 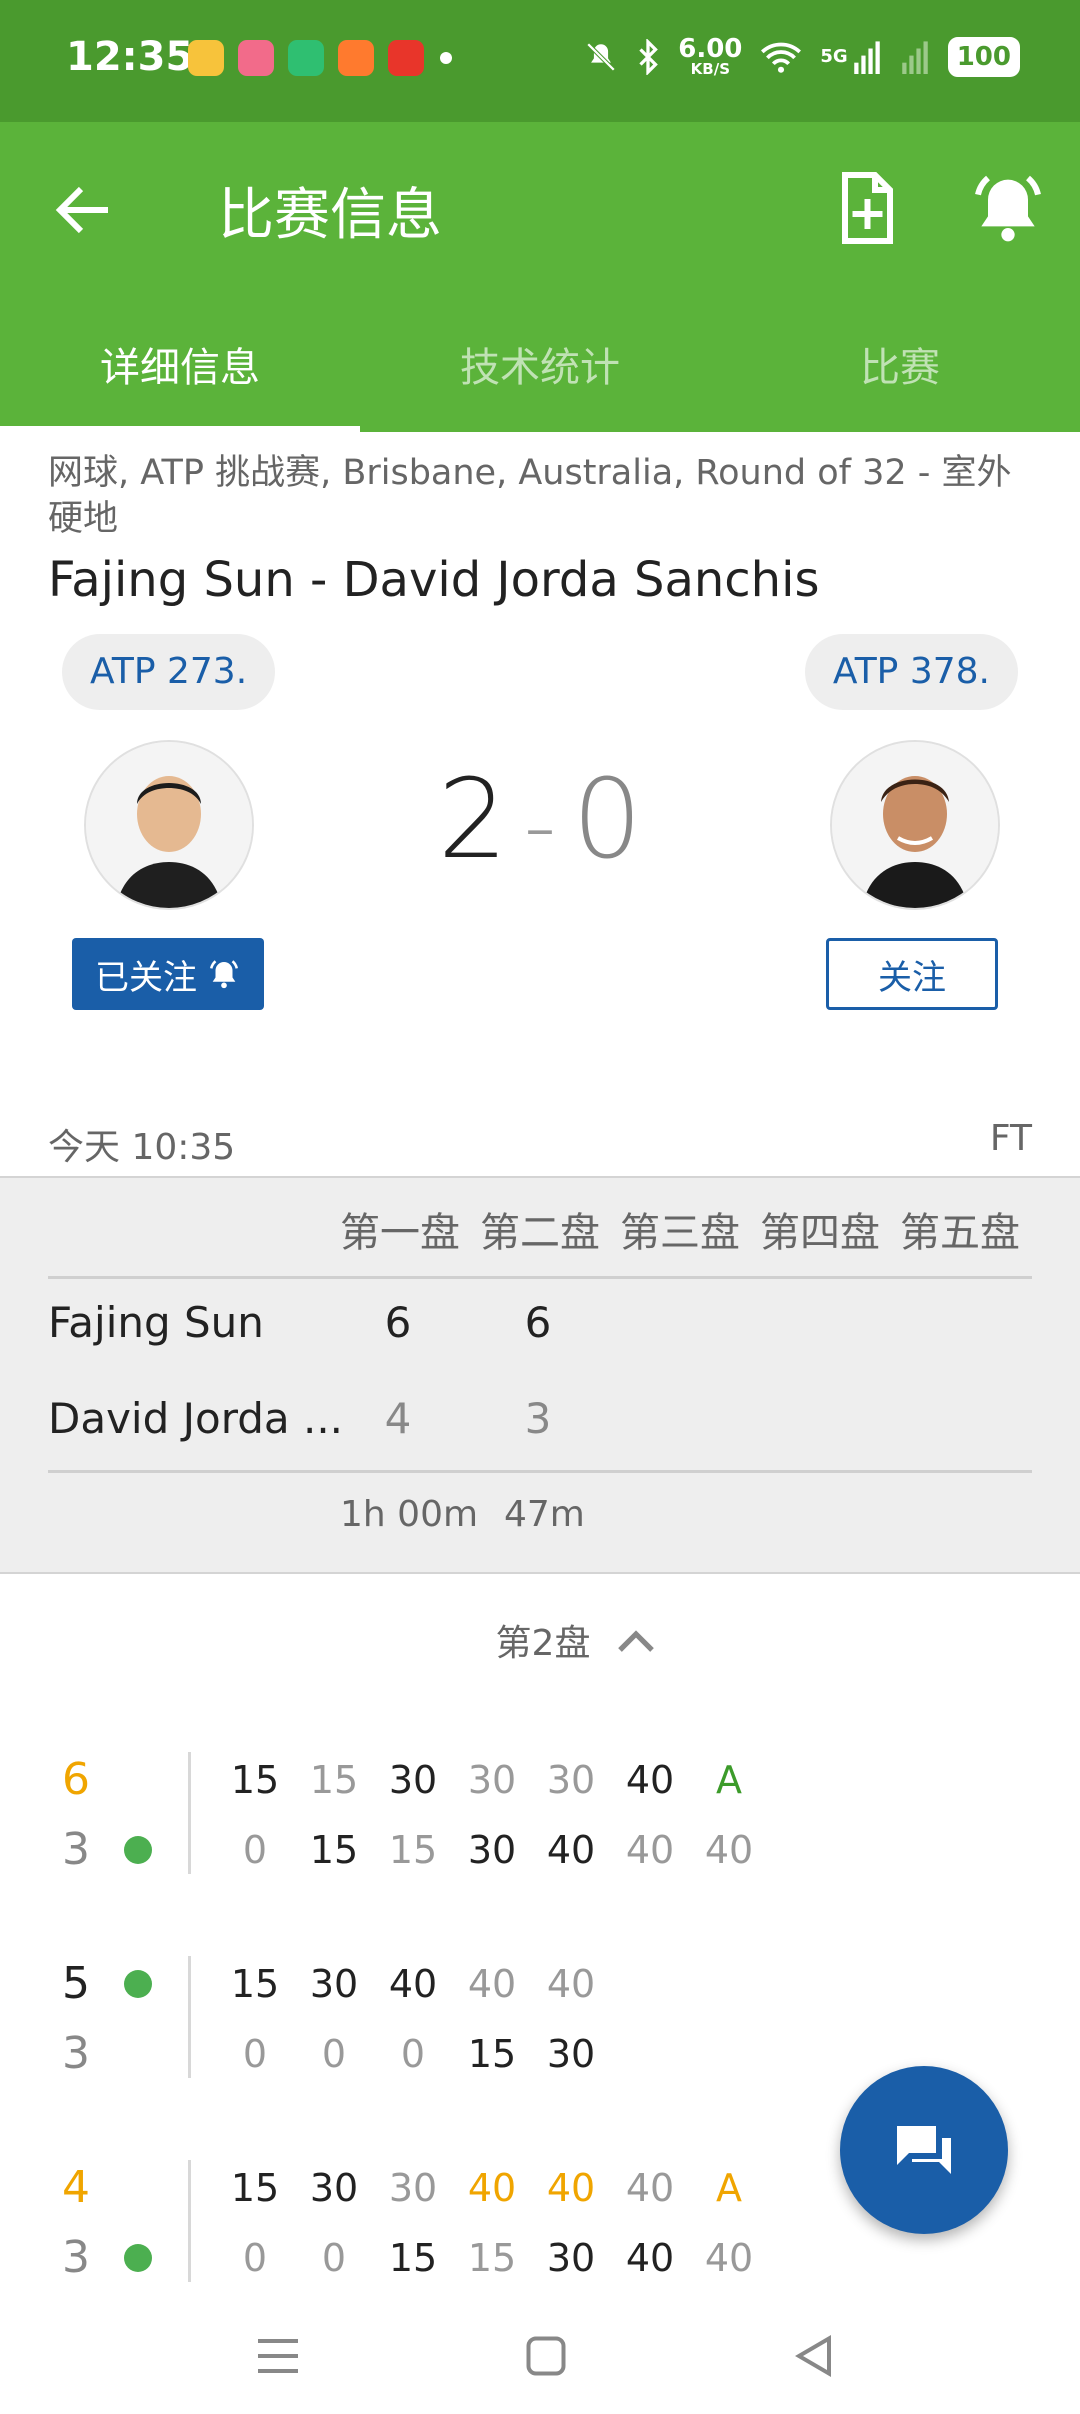 What do you see at coordinates (180, 364) in the screenshot?
I see `tab-details: 详细信息` at bounding box center [180, 364].